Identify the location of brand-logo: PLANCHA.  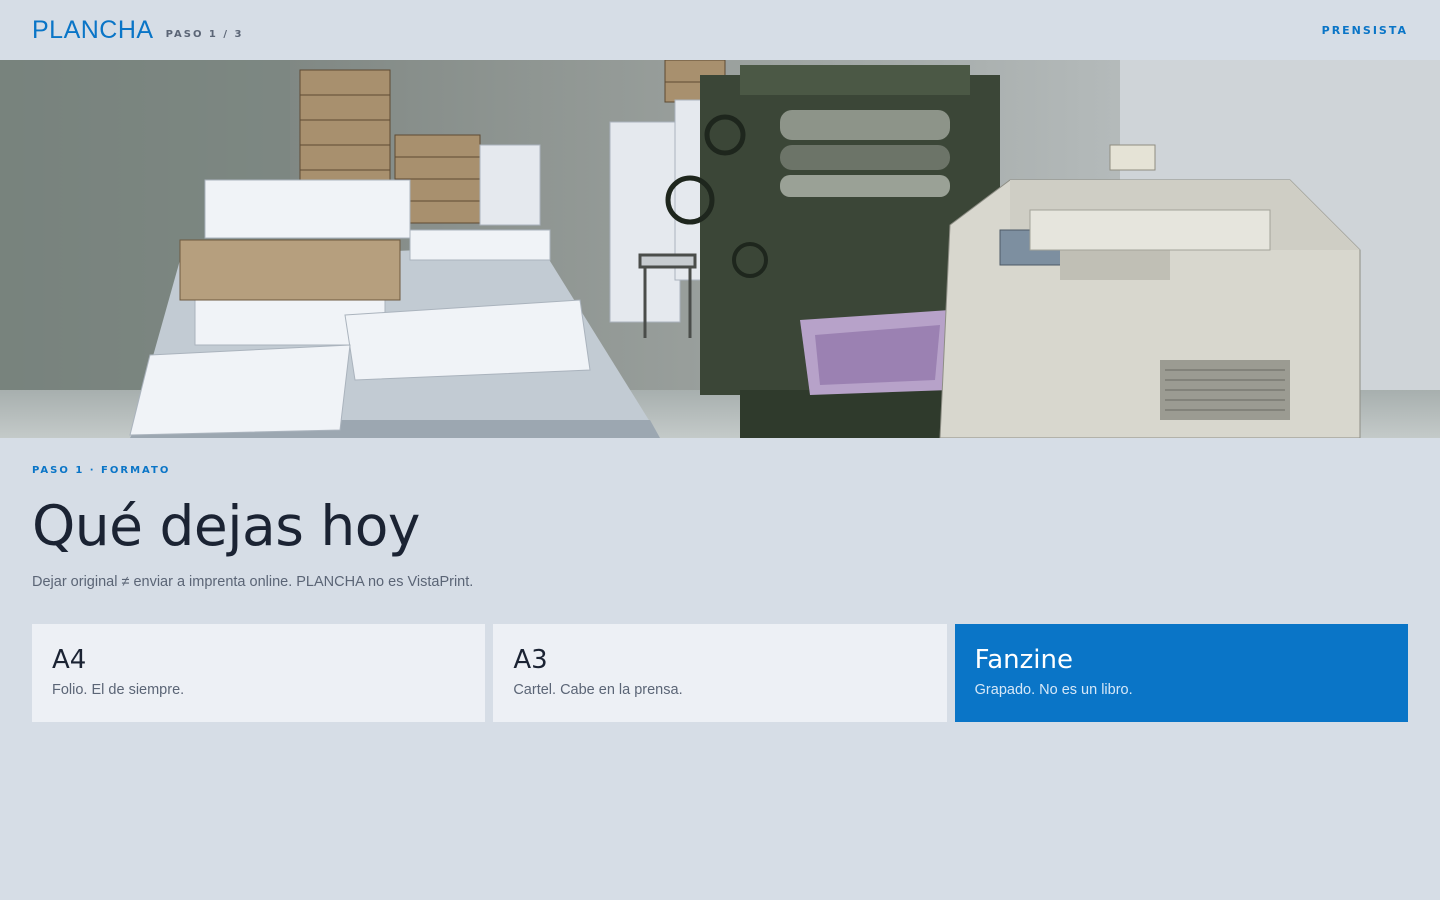
(93, 30).